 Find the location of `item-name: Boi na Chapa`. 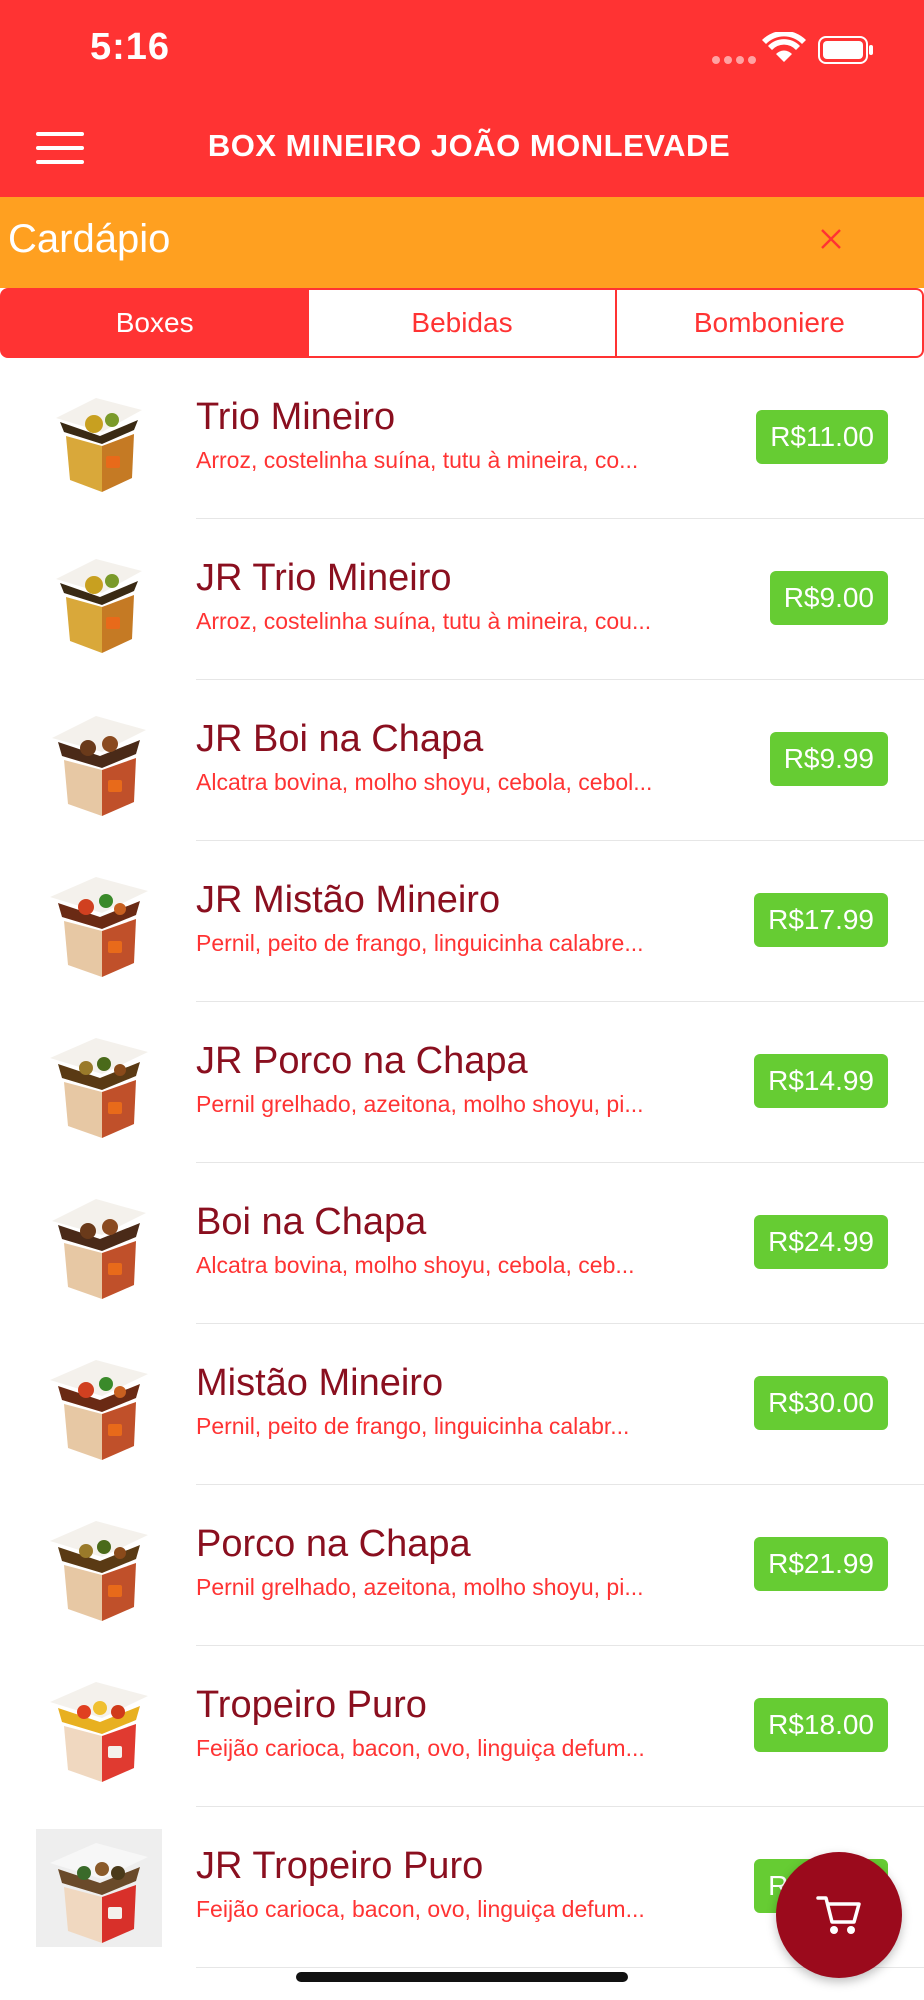

item-name: Boi na Chapa is located at coordinates (311, 1222).